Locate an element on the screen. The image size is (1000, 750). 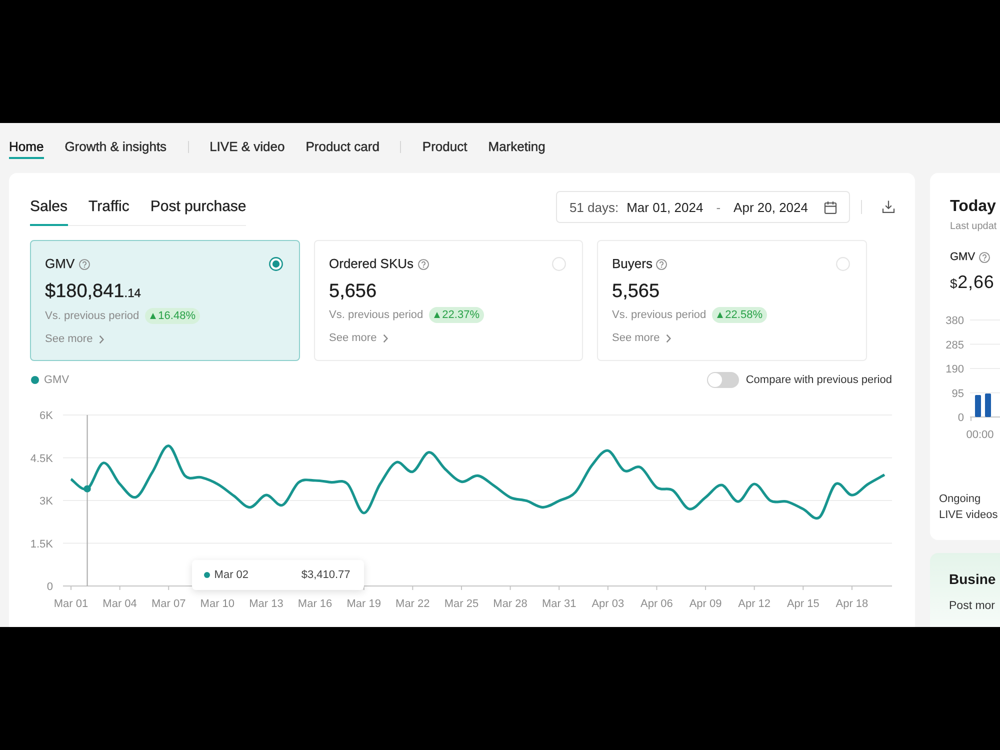
metric-value: 5,656 is located at coordinates (353, 292).